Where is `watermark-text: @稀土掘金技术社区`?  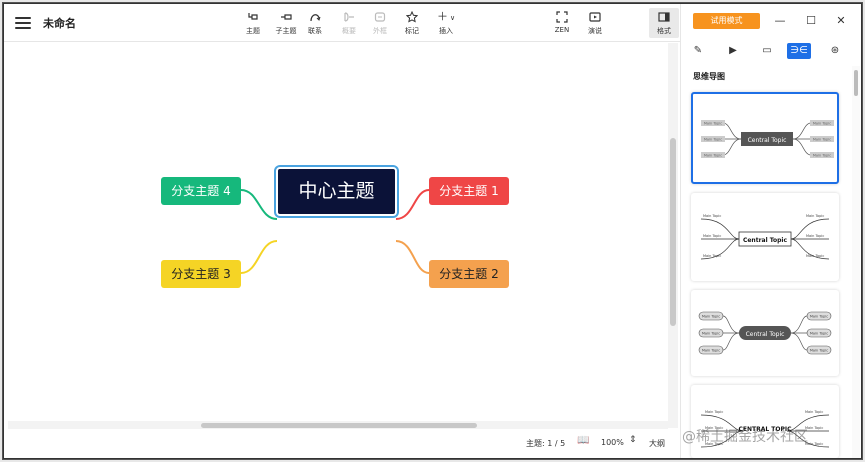 watermark-text: @稀土掘金技术社区 is located at coordinates (745, 437).